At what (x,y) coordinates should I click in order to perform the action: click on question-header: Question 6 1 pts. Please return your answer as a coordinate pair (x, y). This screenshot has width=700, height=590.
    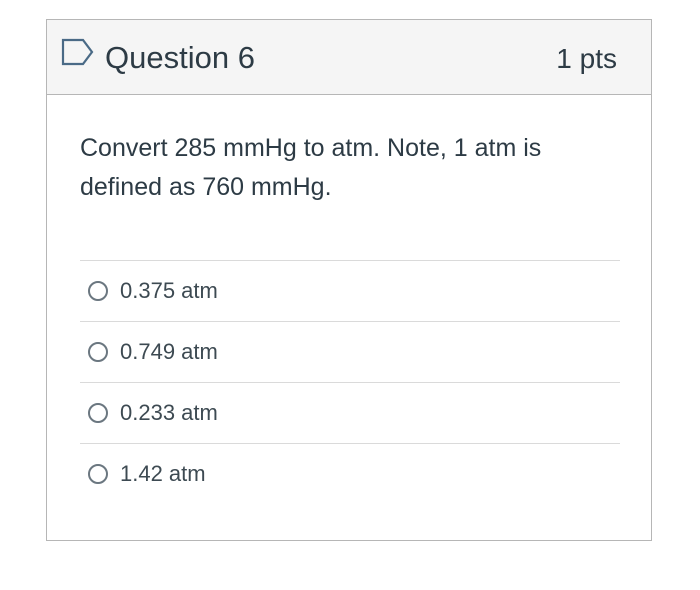
    Looking at the image, I should click on (349, 57).